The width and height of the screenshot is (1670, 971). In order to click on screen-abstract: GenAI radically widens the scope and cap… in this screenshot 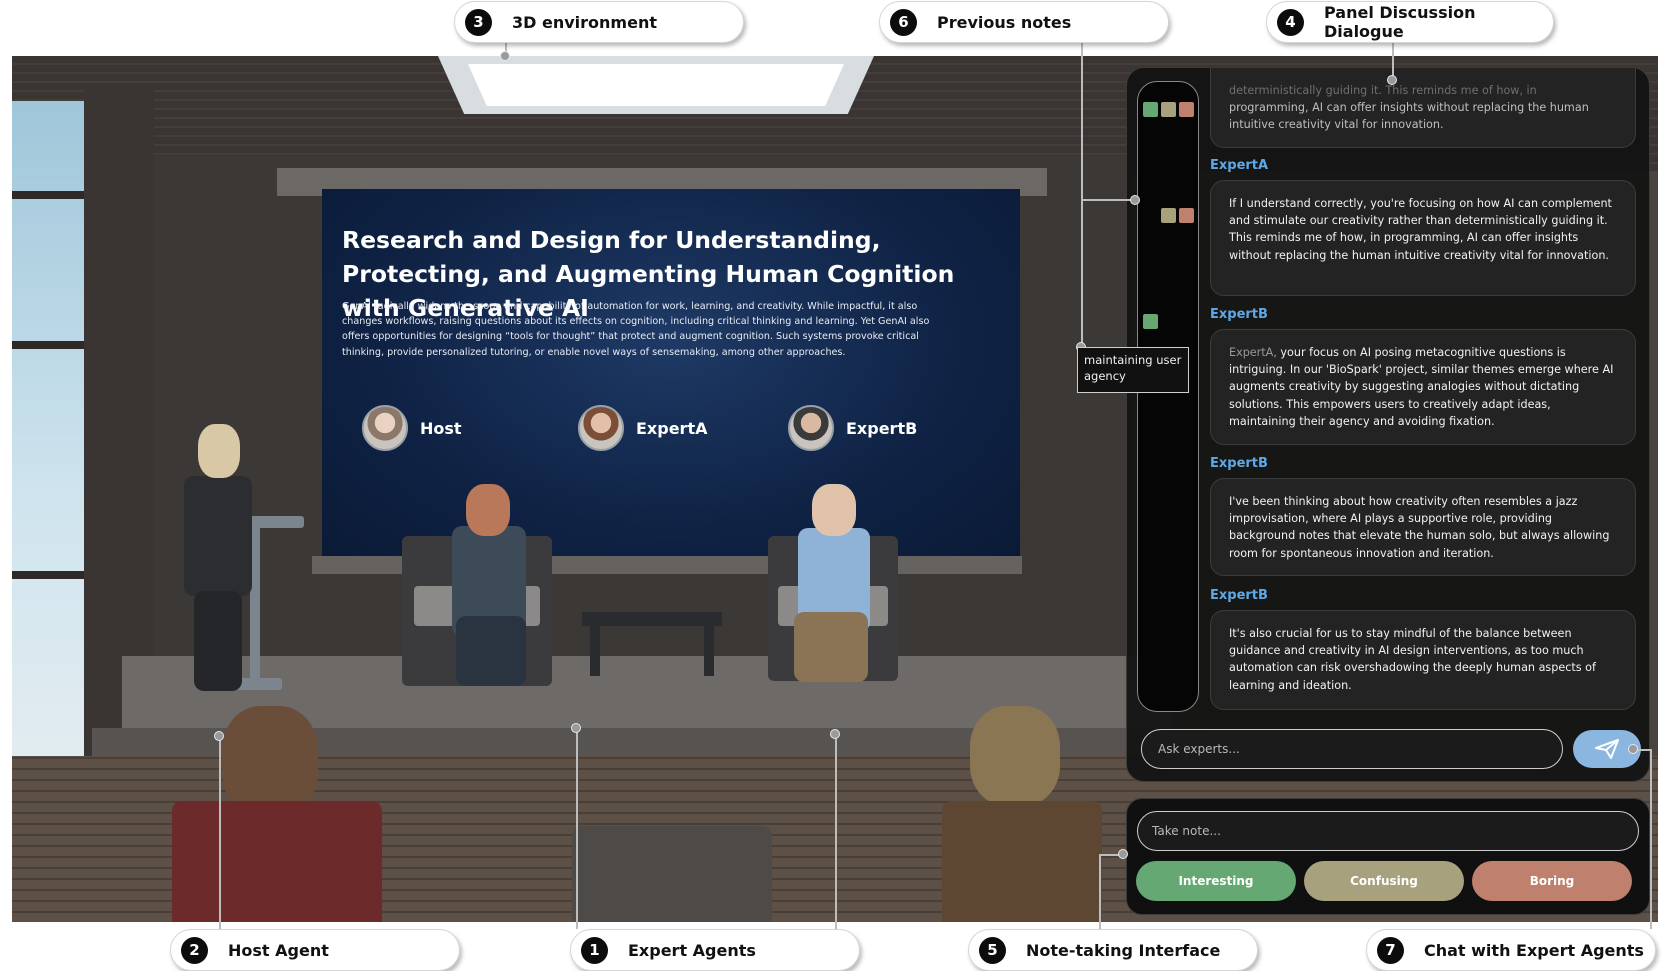, I will do `click(636, 329)`.